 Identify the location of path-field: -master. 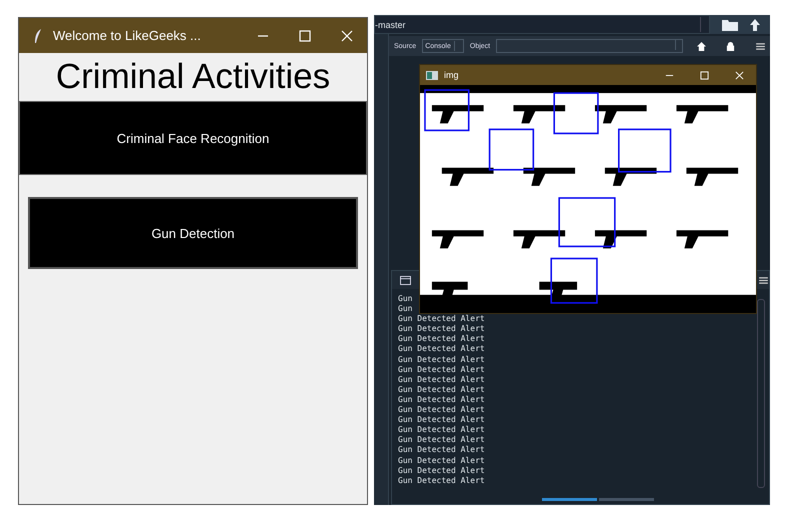
(542, 24).